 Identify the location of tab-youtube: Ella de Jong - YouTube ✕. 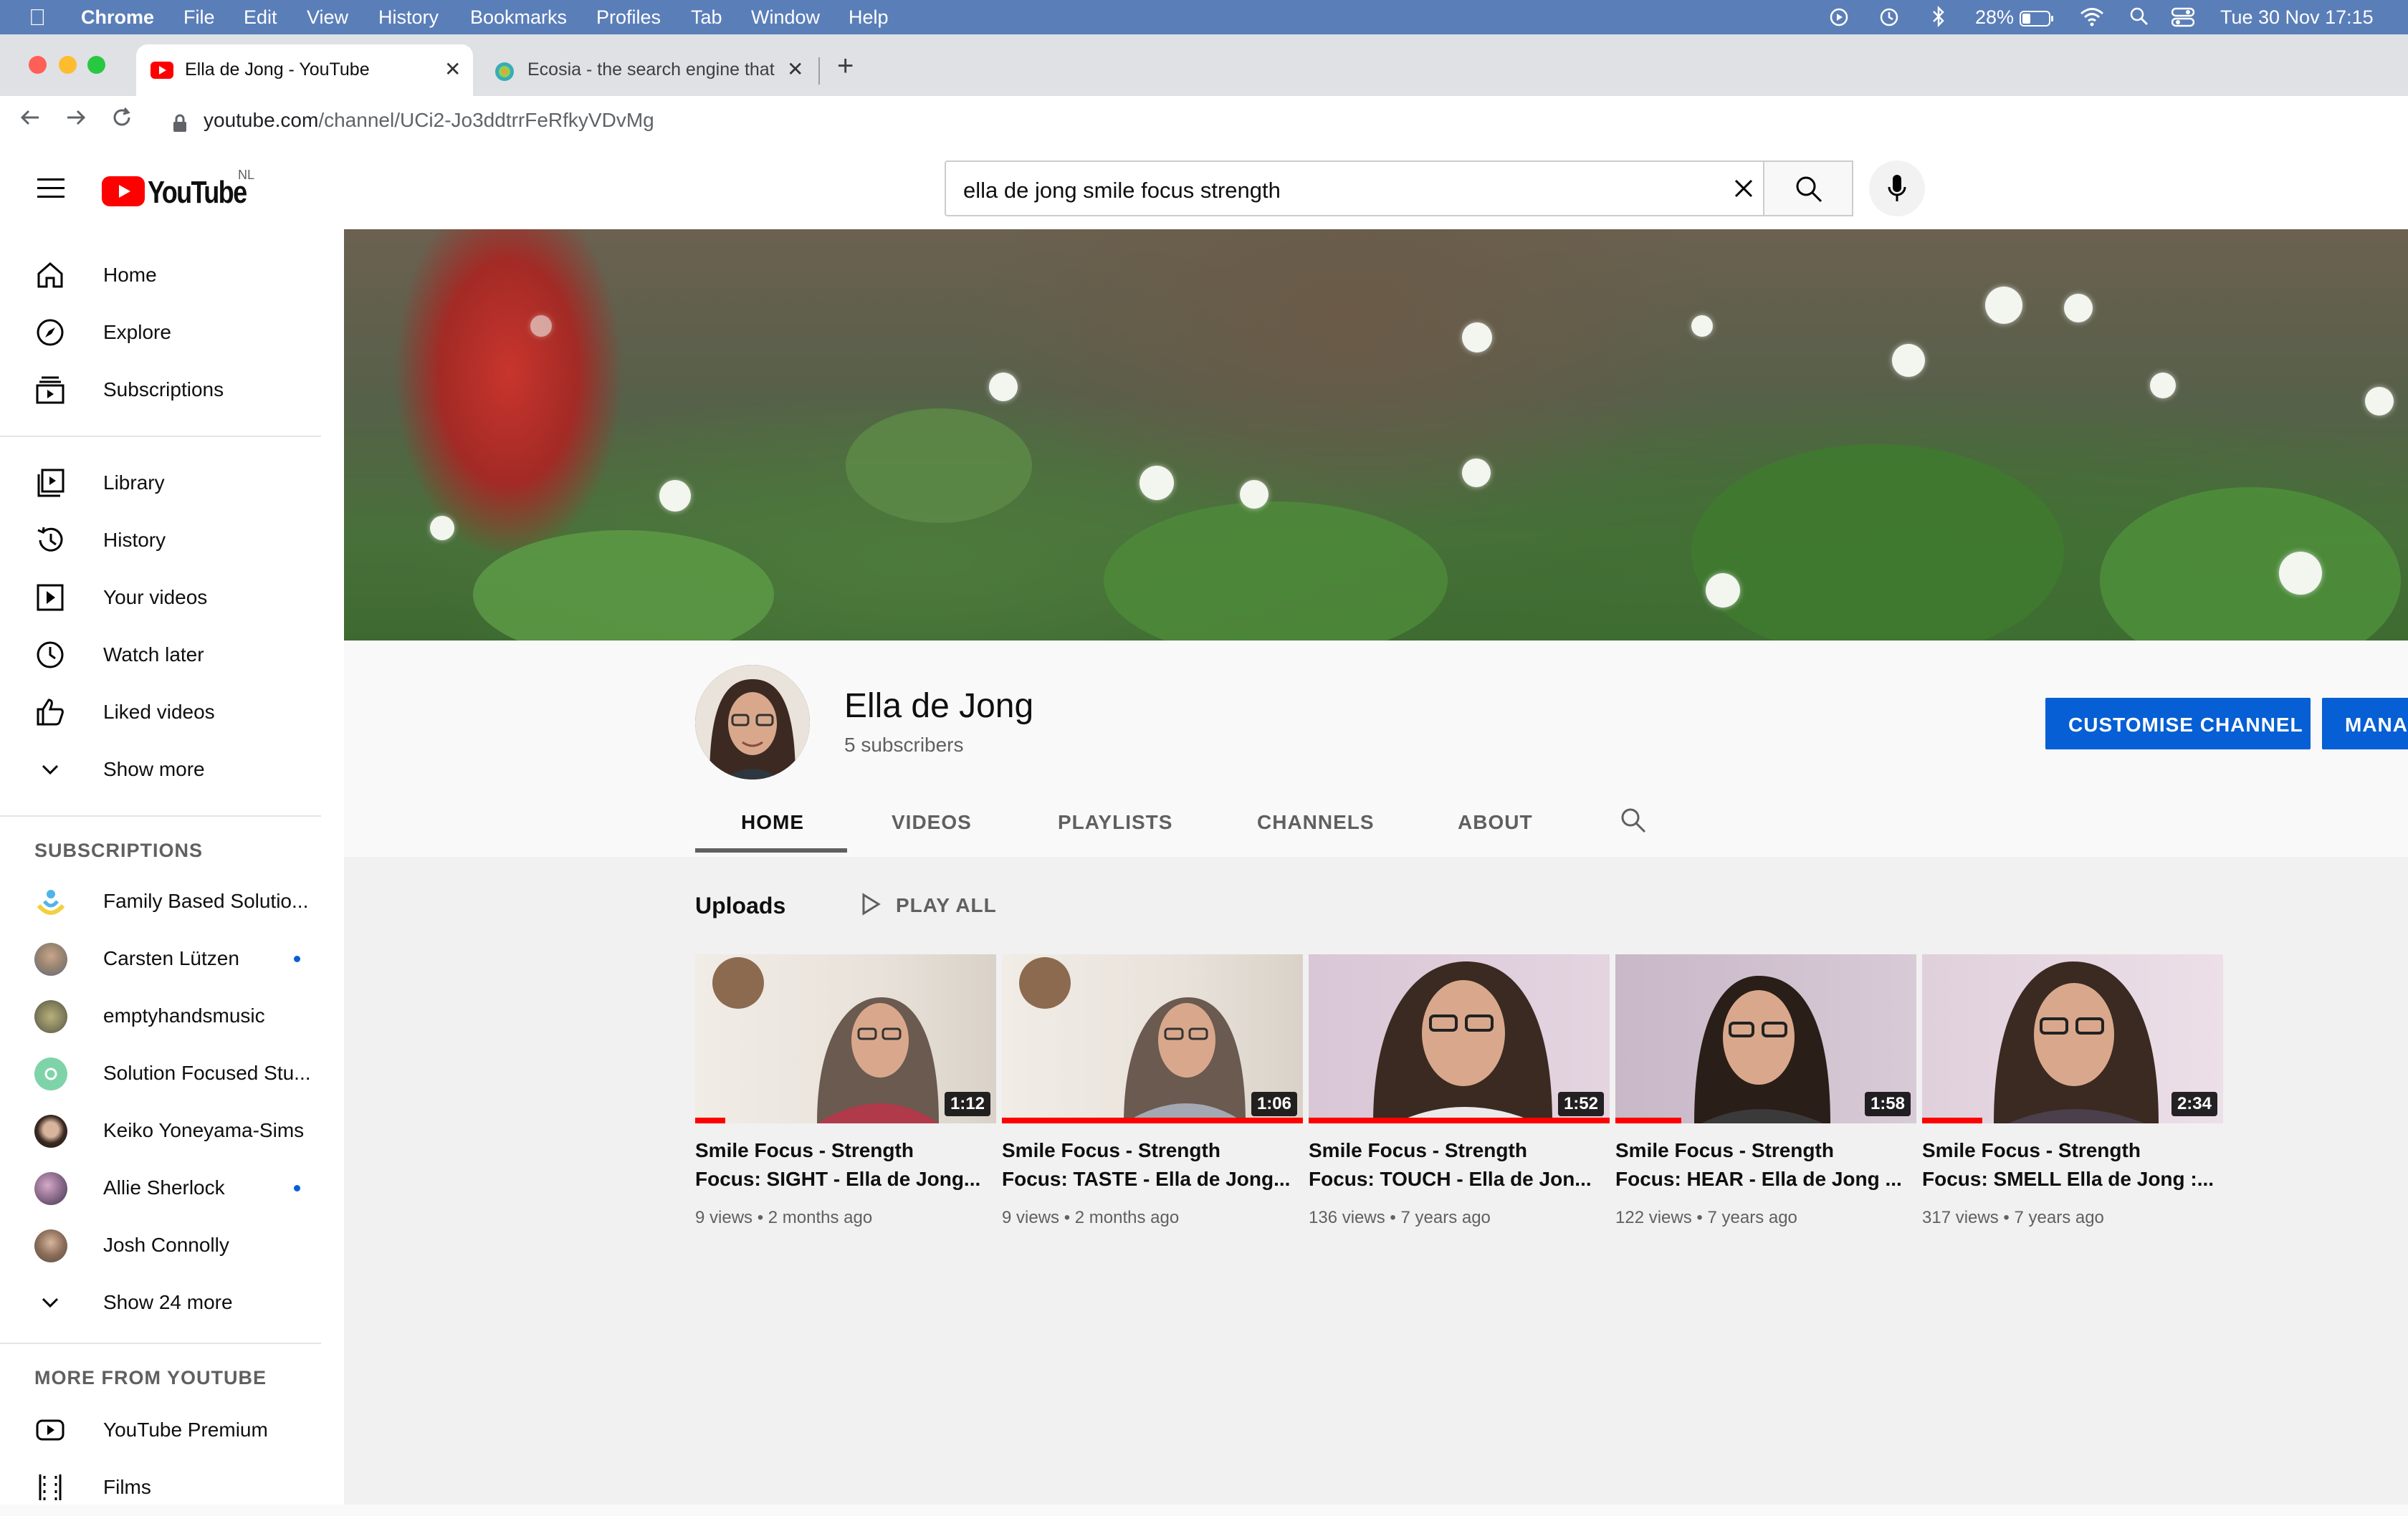
(304, 70).